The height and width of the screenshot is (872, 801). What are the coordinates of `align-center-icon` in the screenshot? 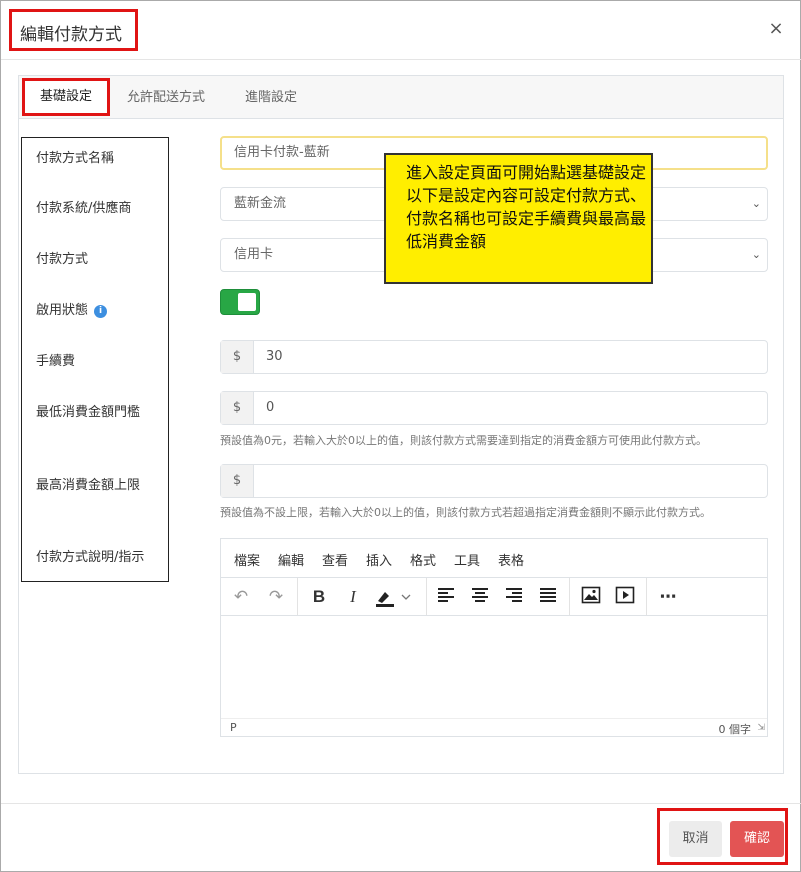 It's located at (480, 597).